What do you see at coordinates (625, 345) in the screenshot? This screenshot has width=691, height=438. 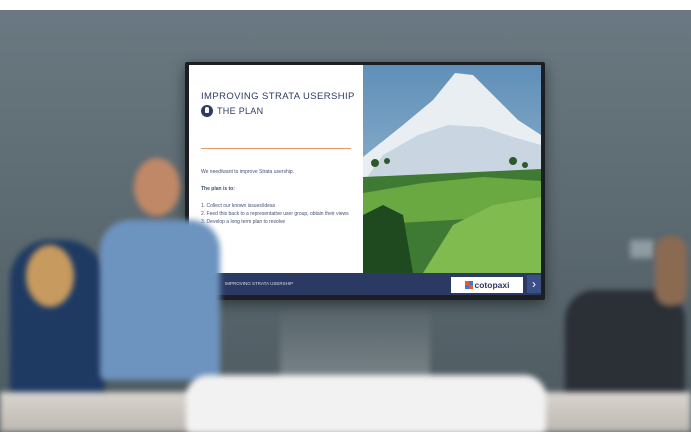 I see `seated-person-right` at bounding box center [625, 345].